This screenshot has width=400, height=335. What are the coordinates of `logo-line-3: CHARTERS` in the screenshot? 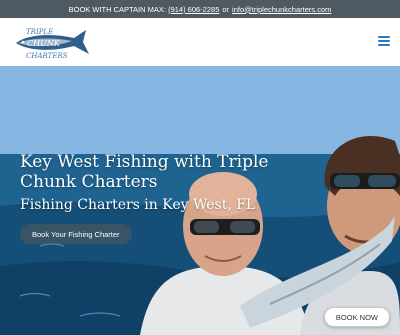 It's located at (47, 56).